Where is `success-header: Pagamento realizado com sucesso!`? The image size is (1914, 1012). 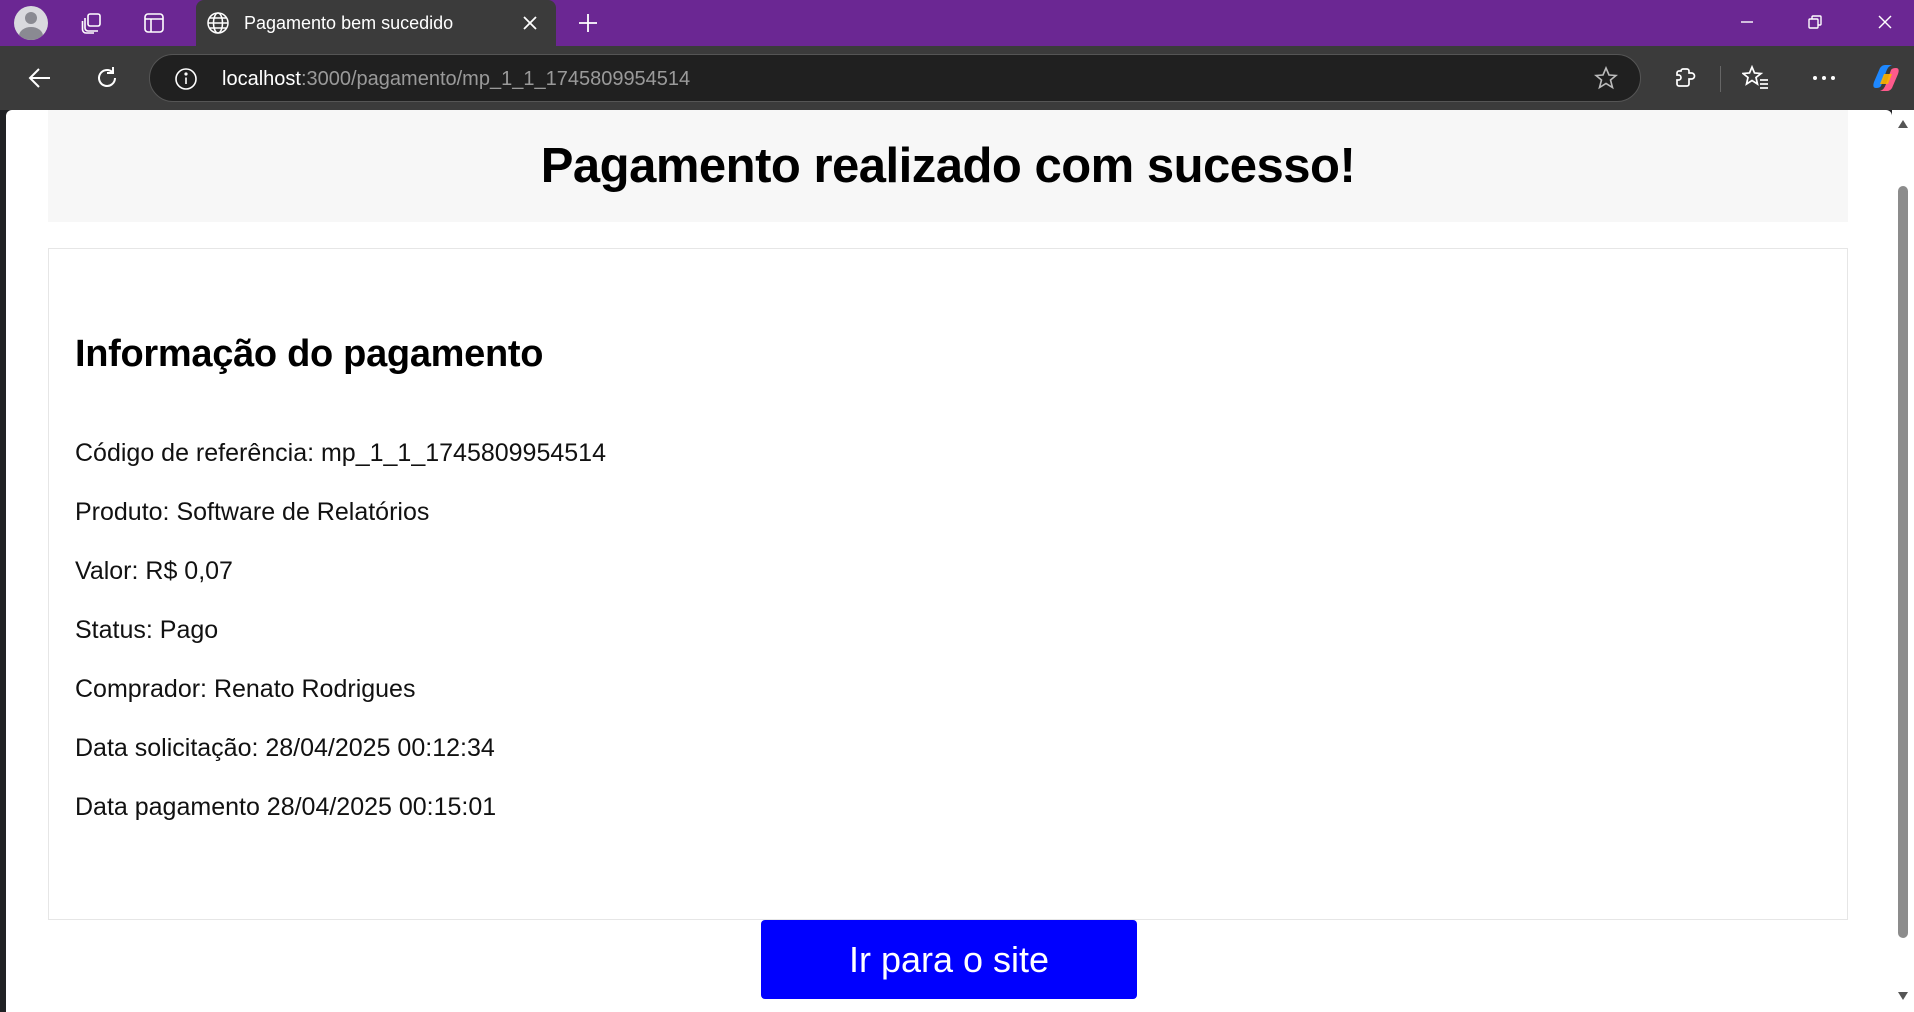
success-header: Pagamento realizado com sucesso! is located at coordinates (948, 166).